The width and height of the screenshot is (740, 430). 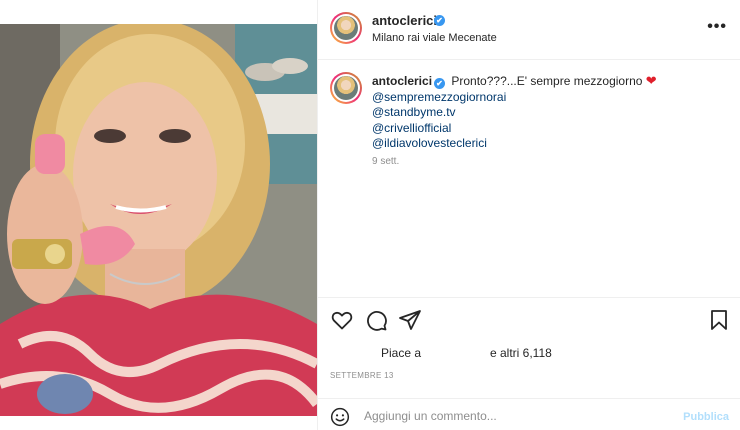 What do you see at coordinates (434, 38) in the screenshot?
I see `post-location: Milano rai viale Mecenate` at bounding box center [434, 38].